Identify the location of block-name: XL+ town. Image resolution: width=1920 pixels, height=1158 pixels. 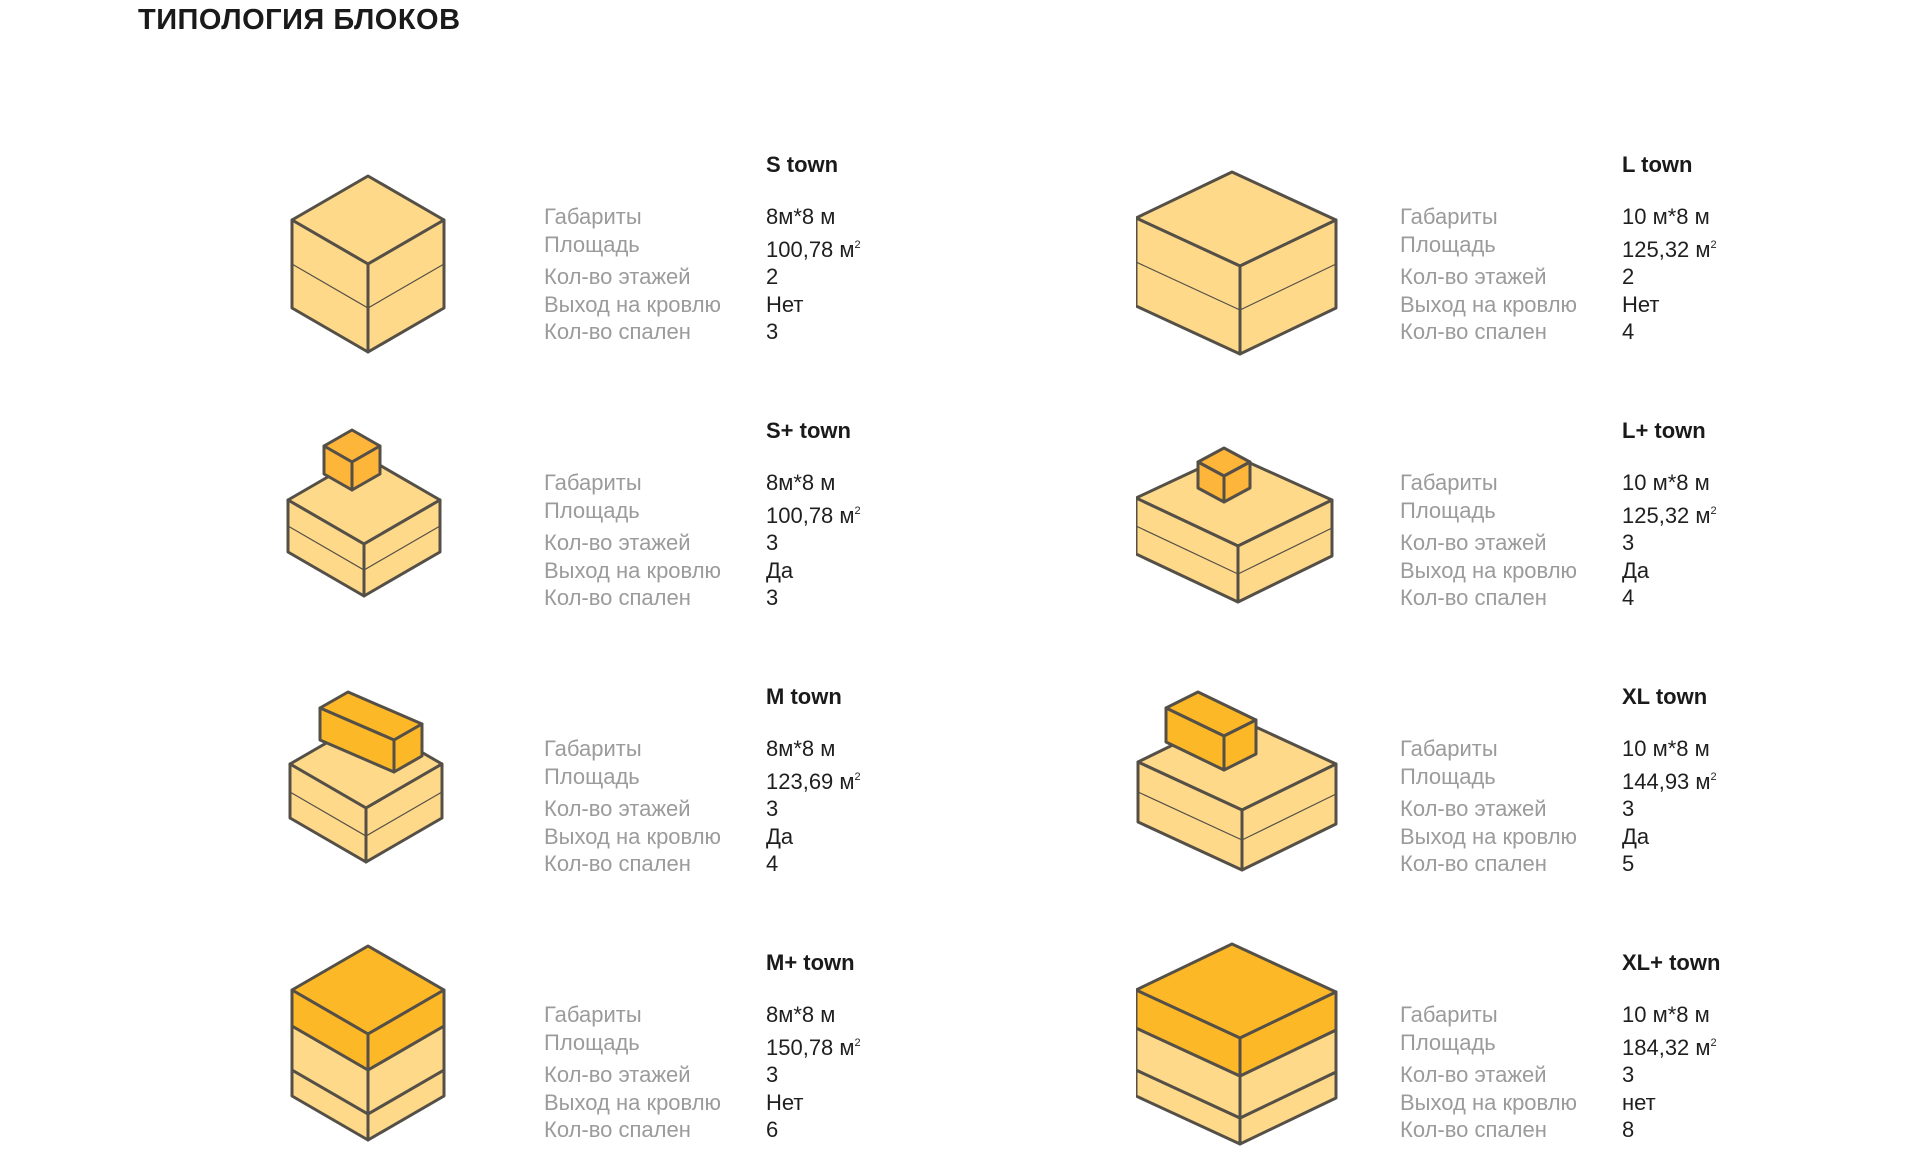
(1671, 962).